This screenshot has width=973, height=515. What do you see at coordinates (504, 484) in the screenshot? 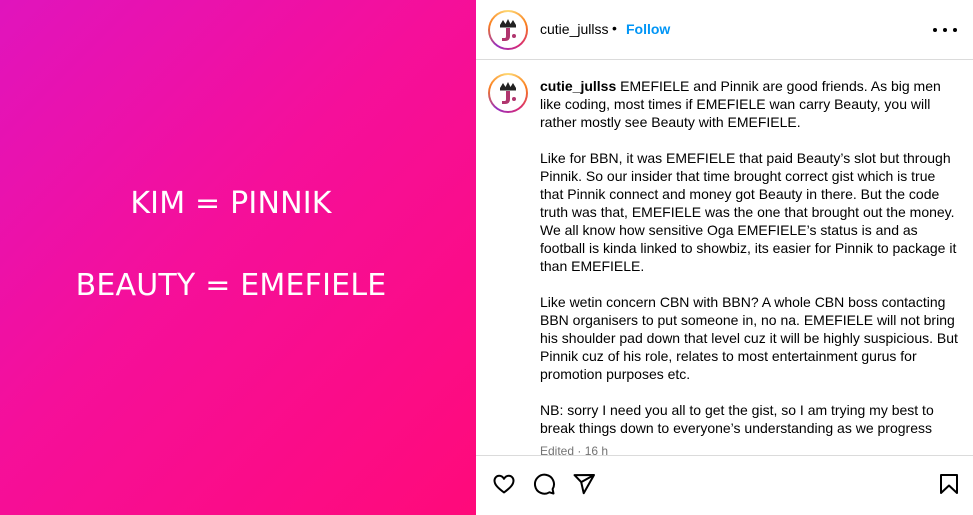
I see `heart-icon` at bounding box center [504, 484].